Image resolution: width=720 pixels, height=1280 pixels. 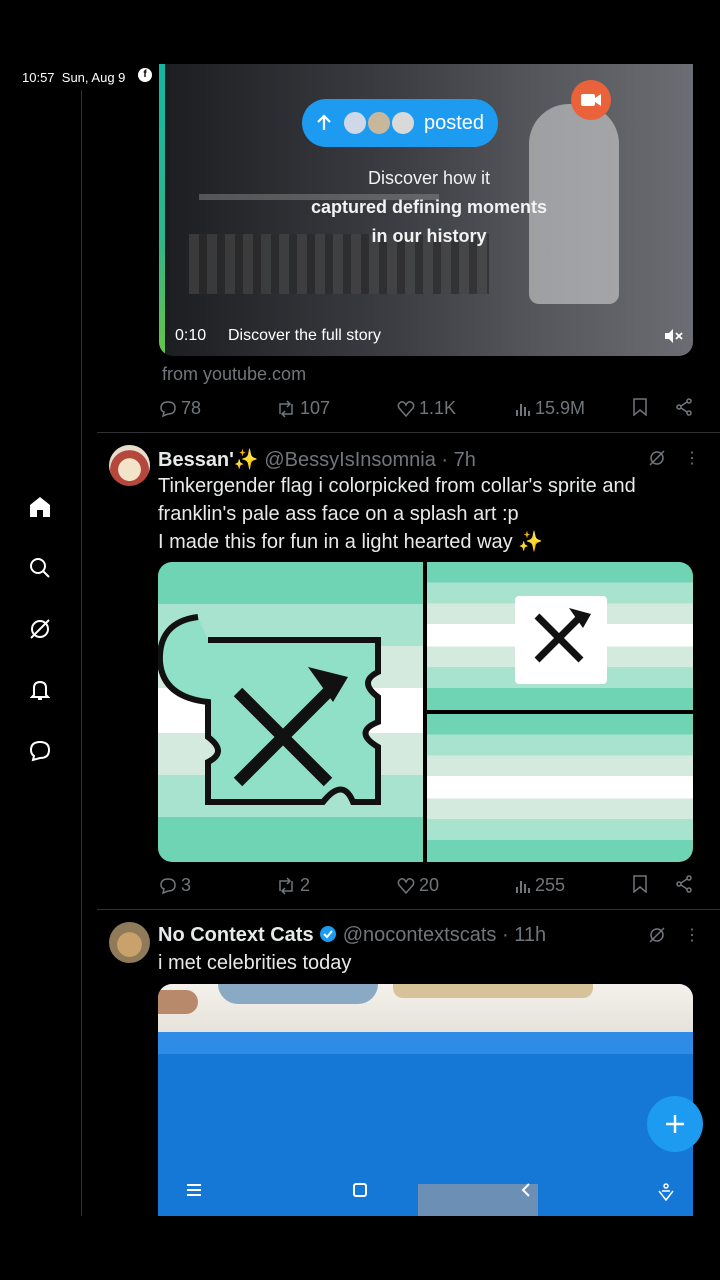 What do you see at coordinates (304, 335) in the screenshot?
I see `video-title: Discover the full story` at bounding box center [304, 335].